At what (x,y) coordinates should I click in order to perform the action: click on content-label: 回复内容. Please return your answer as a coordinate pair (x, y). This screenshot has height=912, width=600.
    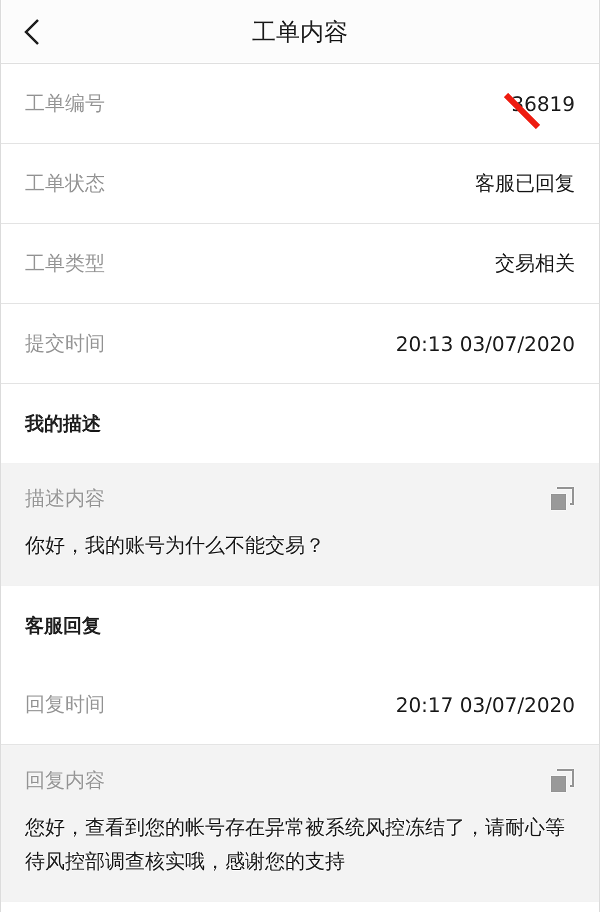
    Looking at the image, I should click on (65, 780).